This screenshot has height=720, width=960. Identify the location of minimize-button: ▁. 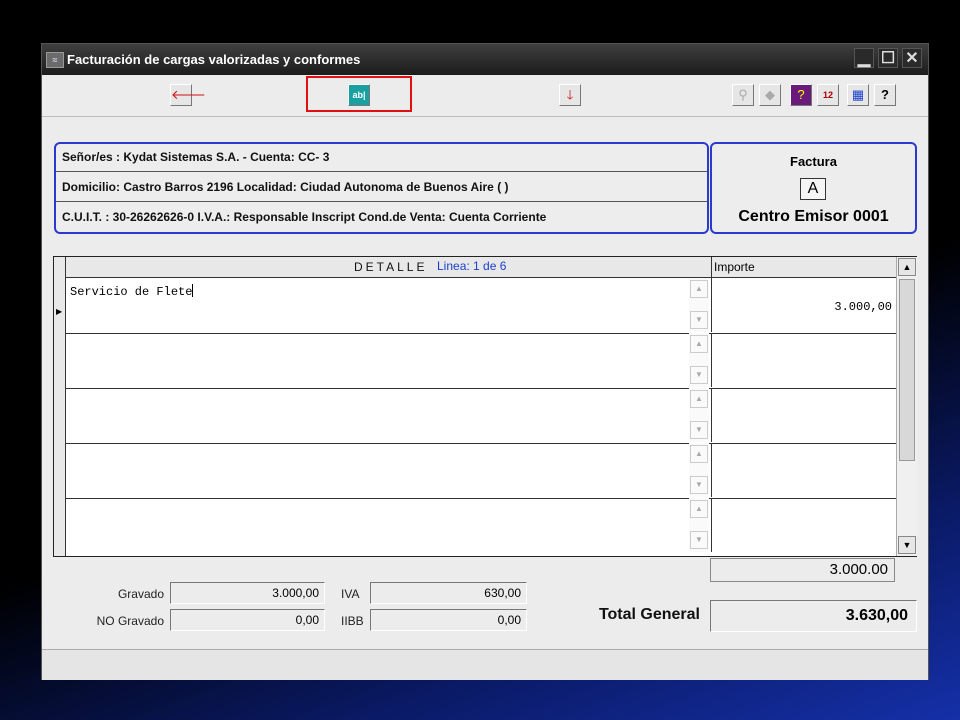
(864, 58).